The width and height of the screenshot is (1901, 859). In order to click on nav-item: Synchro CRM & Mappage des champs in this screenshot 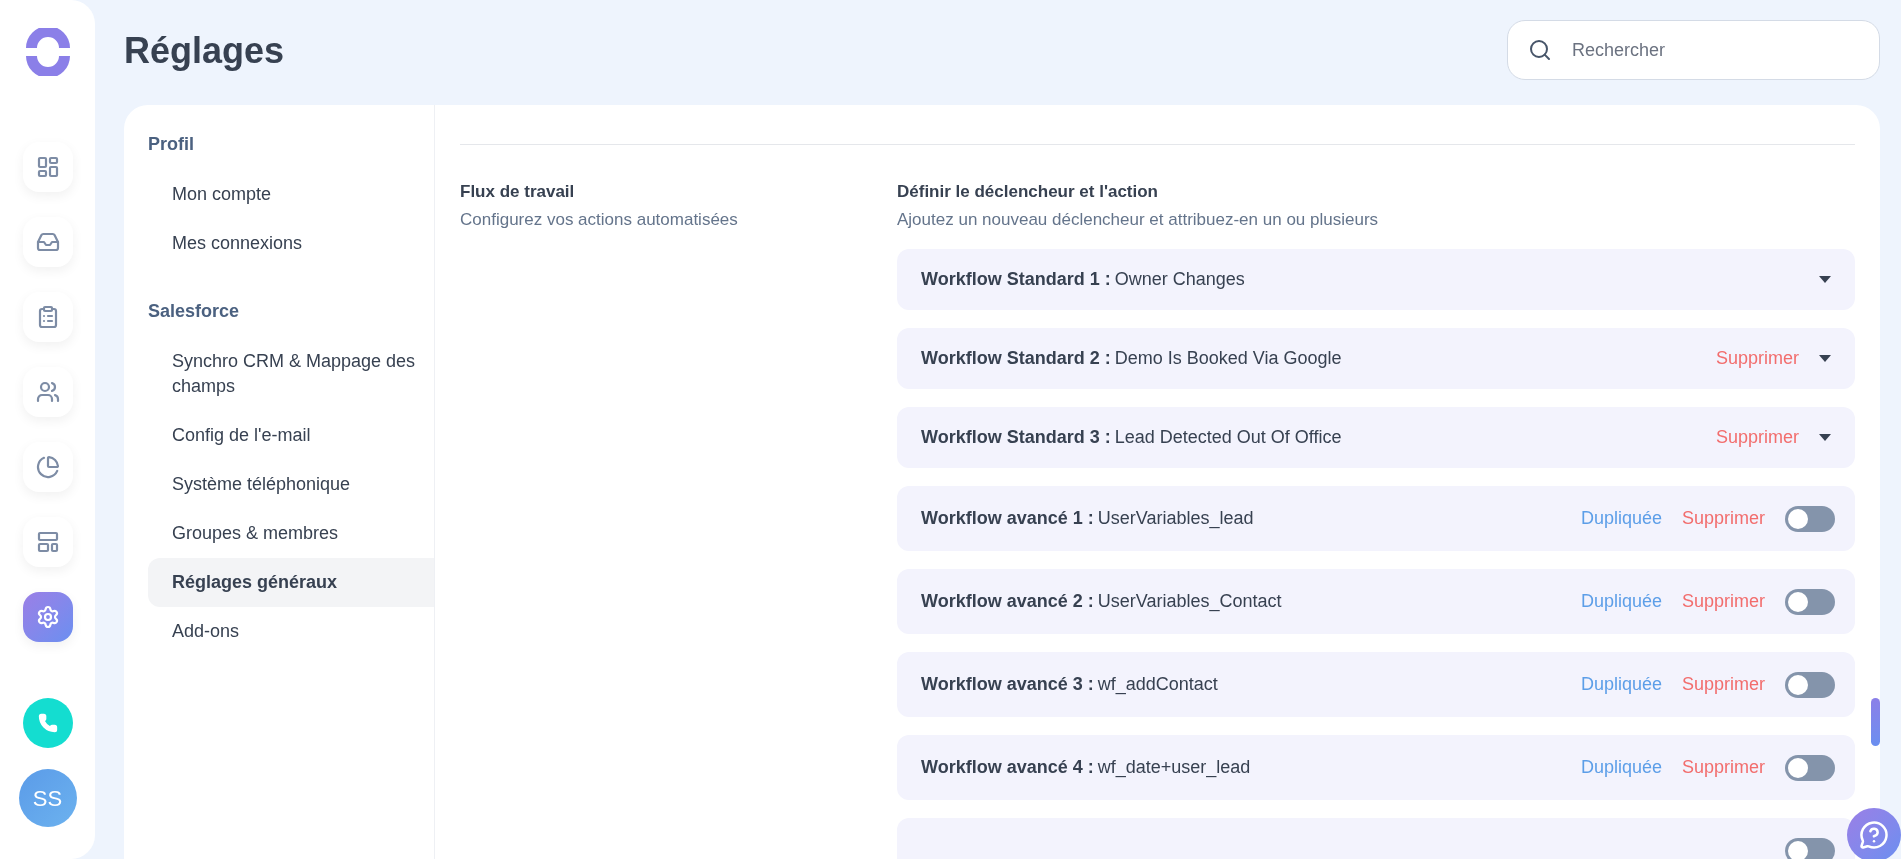, I will do `click(291, 374)`.